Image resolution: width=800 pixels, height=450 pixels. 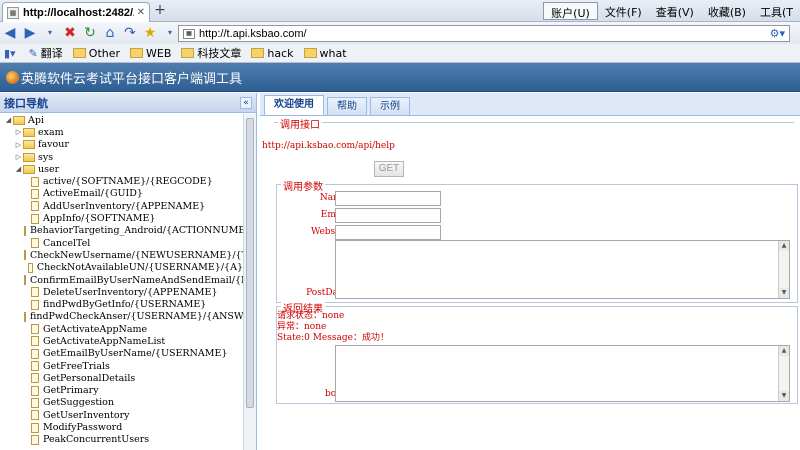 What do you see at coordinates (727, 11) in the screenshot?
I see `menu-favorites: 收藏(B)` at bounding box center [727, 11].